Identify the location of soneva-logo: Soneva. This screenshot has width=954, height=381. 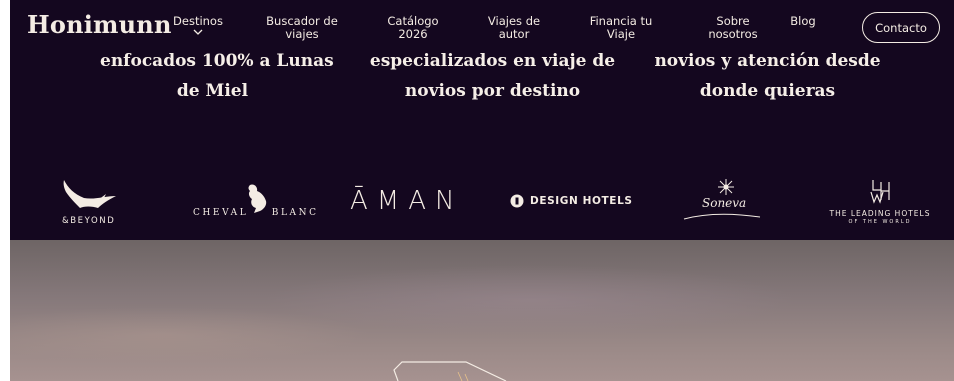
(722, 201).